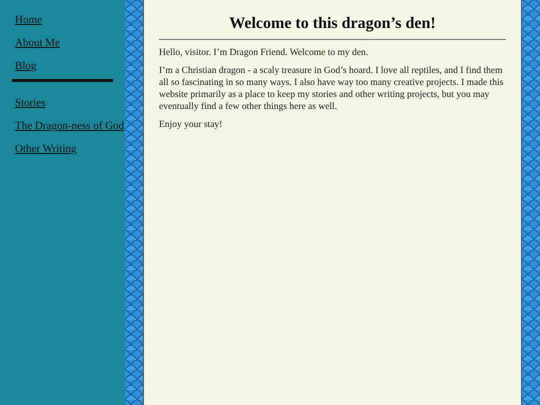  What do you see at coordinates (264, 53) in the screenshot?
I see `paragraph: Hello, visitor. I’m Dragon Friend. Welcome to my den.` at bounding box center [264, 53].